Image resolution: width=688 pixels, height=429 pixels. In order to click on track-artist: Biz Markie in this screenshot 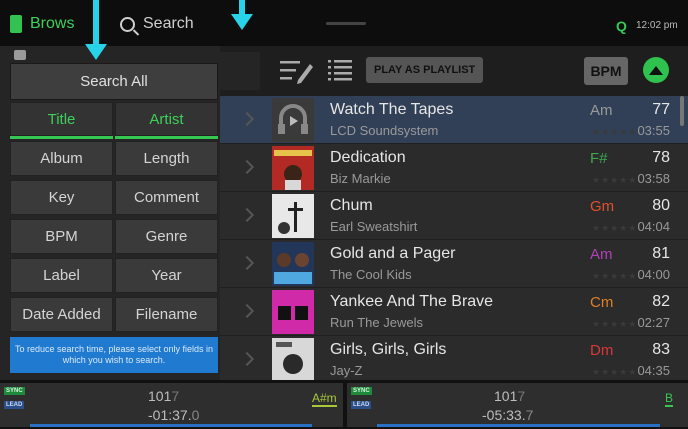, I will do `click(360, 178)`.